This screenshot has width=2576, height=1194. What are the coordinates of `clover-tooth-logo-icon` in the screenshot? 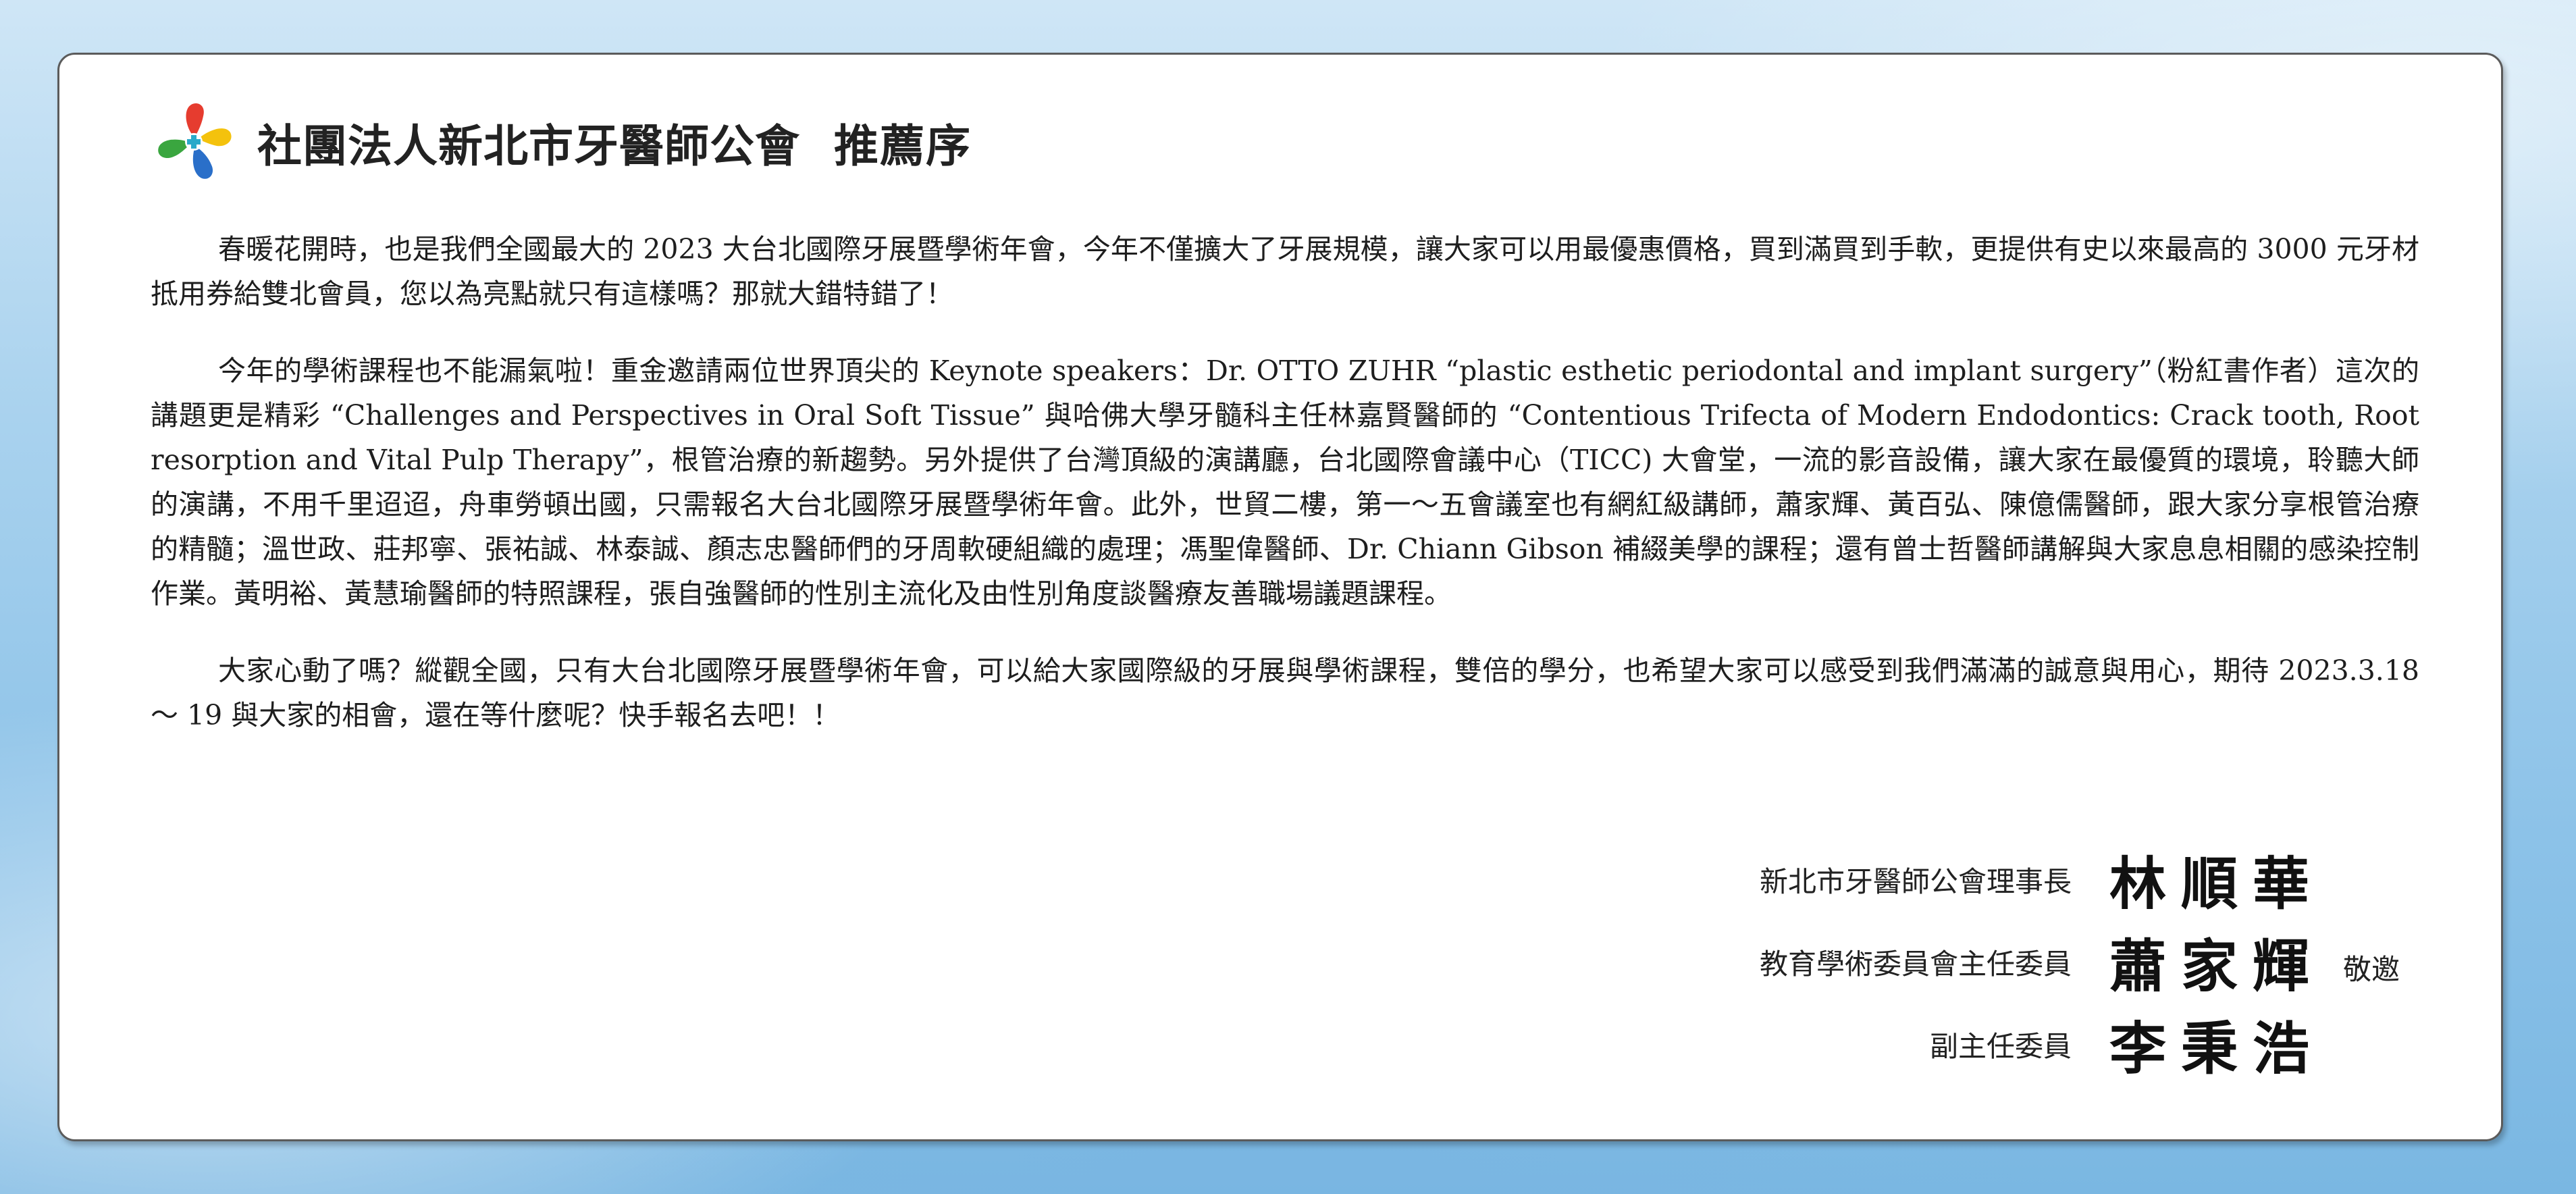 It's located at (195, 141).